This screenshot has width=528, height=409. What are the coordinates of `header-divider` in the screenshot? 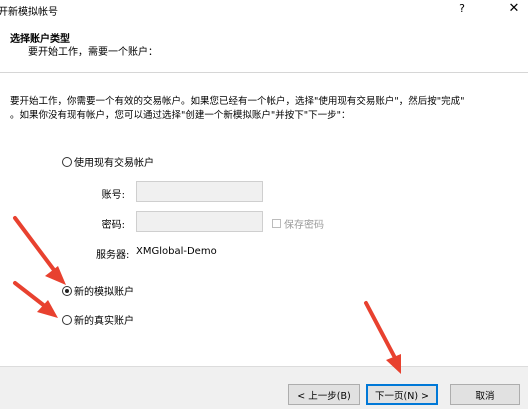 It's located at (264, 72).